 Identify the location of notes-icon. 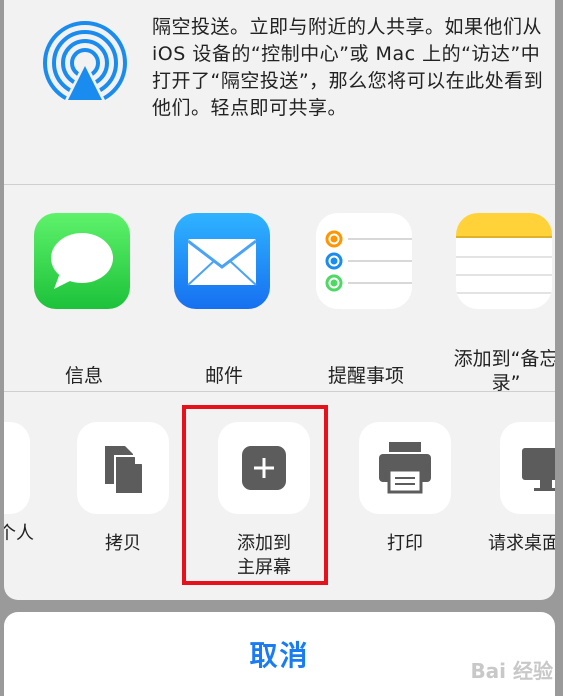
(504, 261).